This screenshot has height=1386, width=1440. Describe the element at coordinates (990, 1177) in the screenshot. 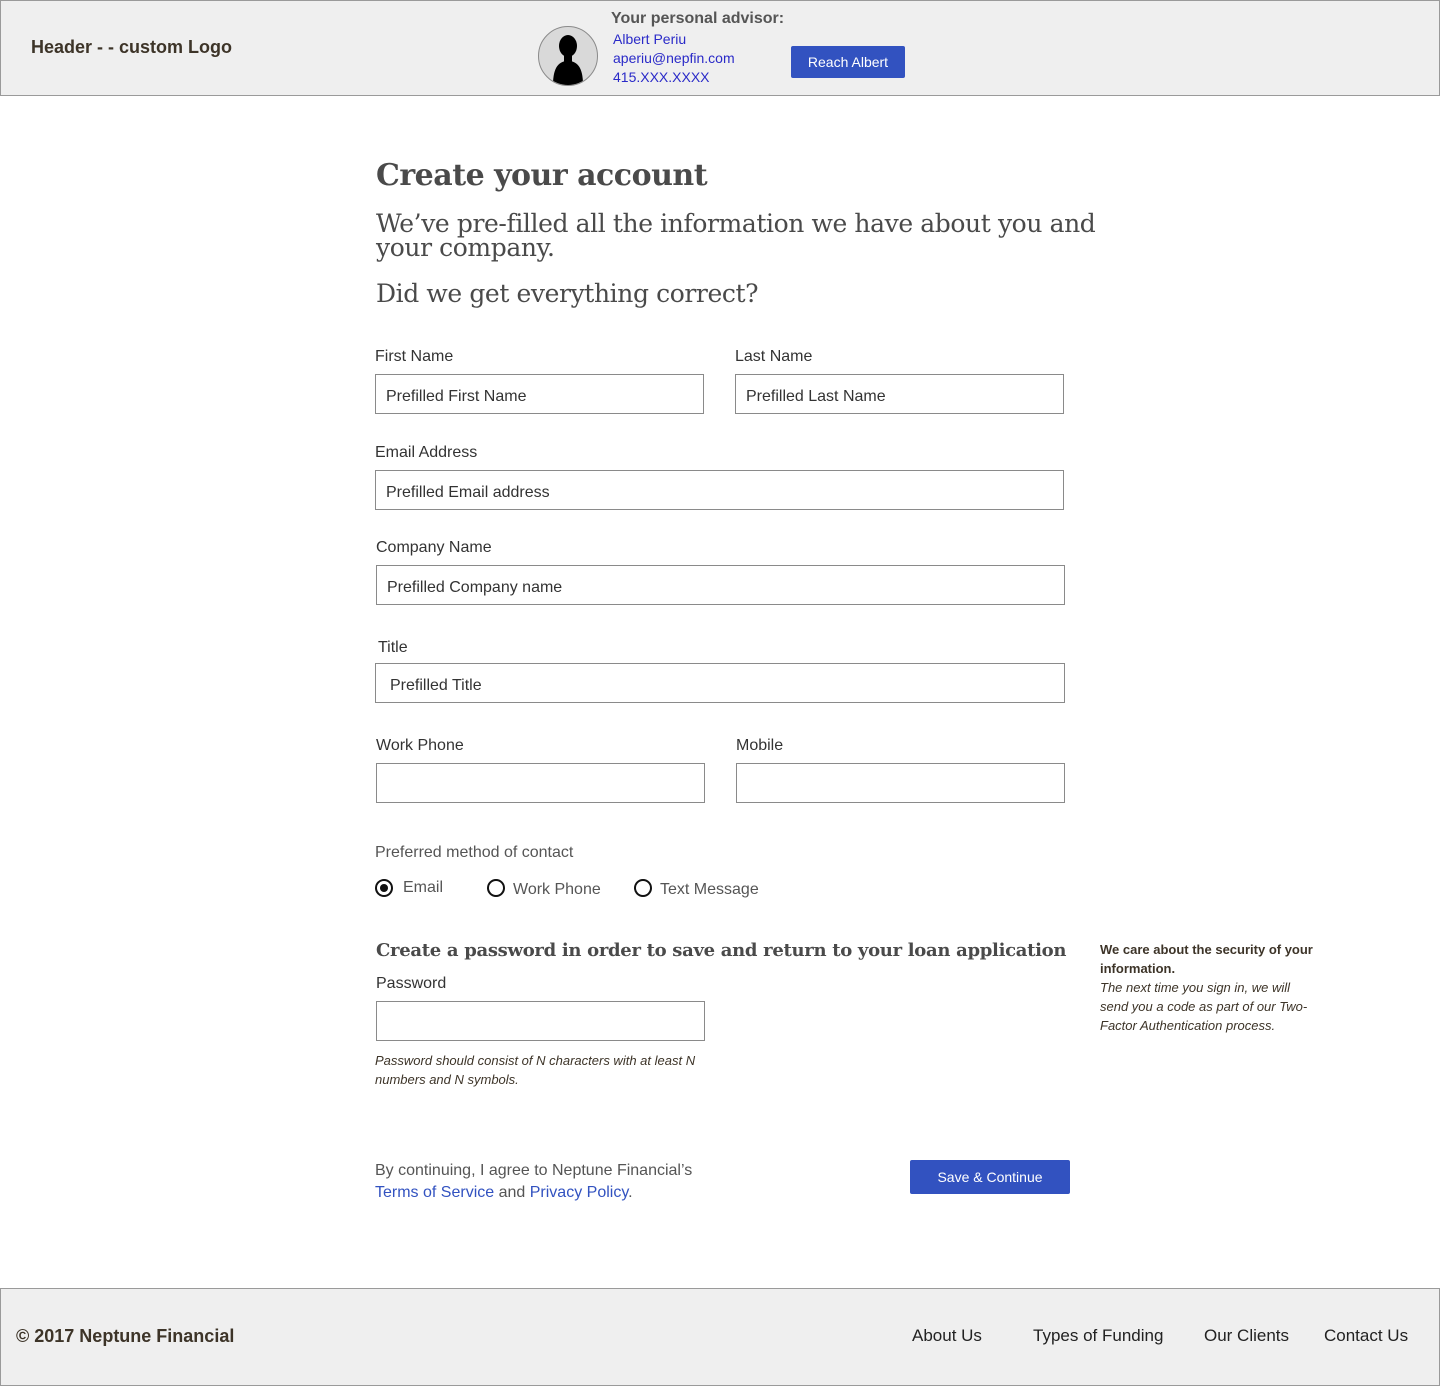

I see `save-continue-button: Save & Continue` at that location.